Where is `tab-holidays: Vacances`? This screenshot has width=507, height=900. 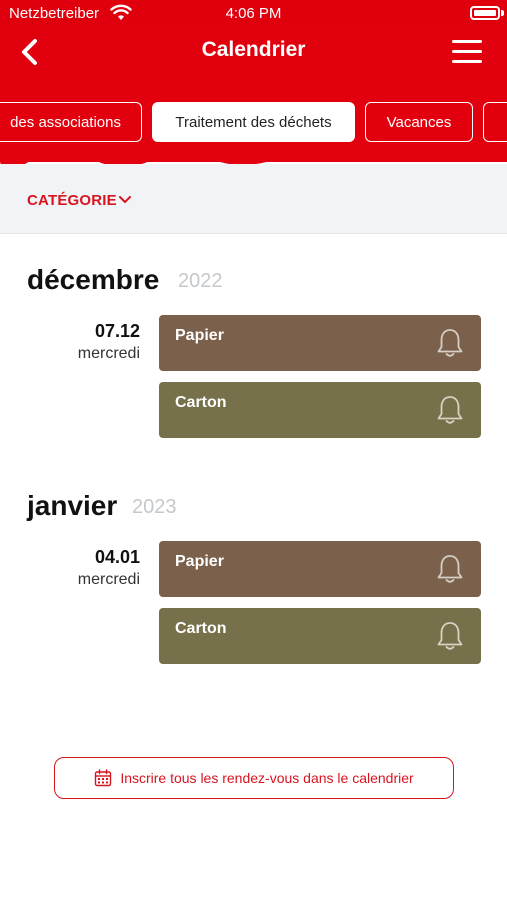 tab-holidays: Vacances is located at coordinates (419, 122).